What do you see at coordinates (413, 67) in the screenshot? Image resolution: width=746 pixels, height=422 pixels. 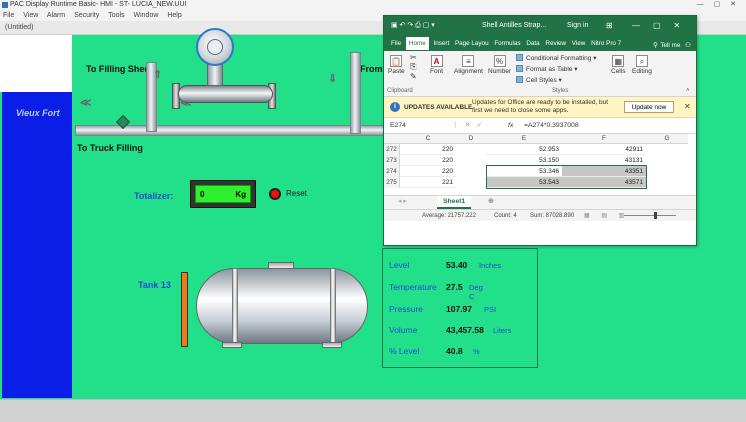 I see `cut-copy-icons: ✂ ⎘ ✎` at bounding box center [413, 67].